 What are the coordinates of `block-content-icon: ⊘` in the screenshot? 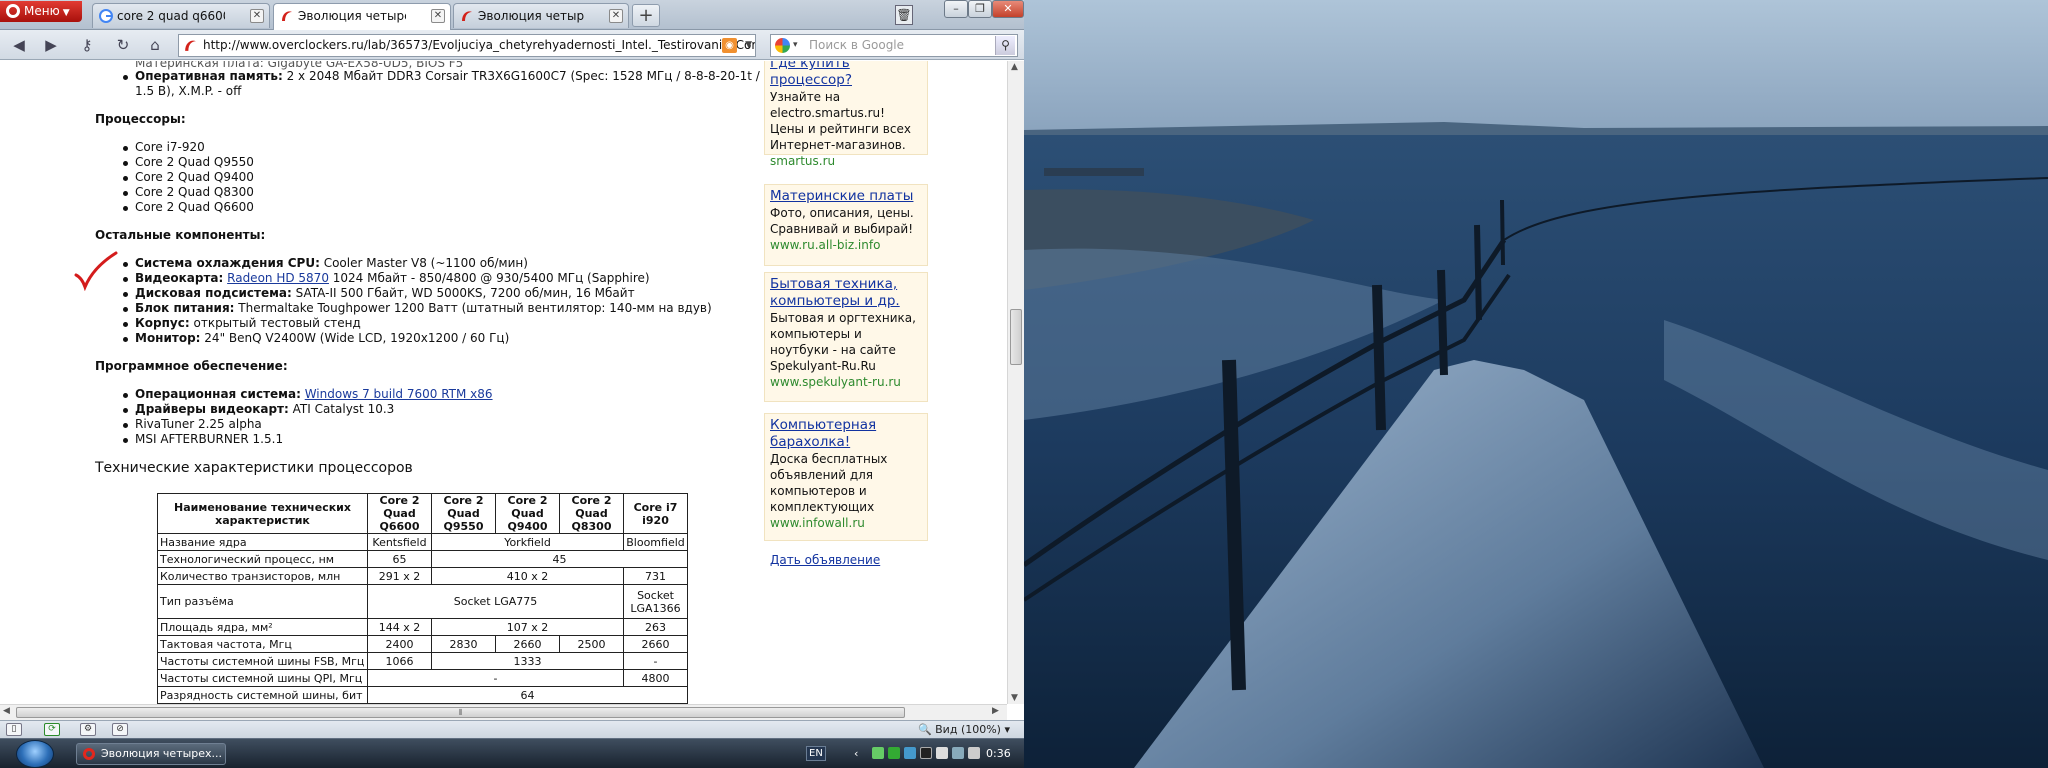 It's located at (120, 729).